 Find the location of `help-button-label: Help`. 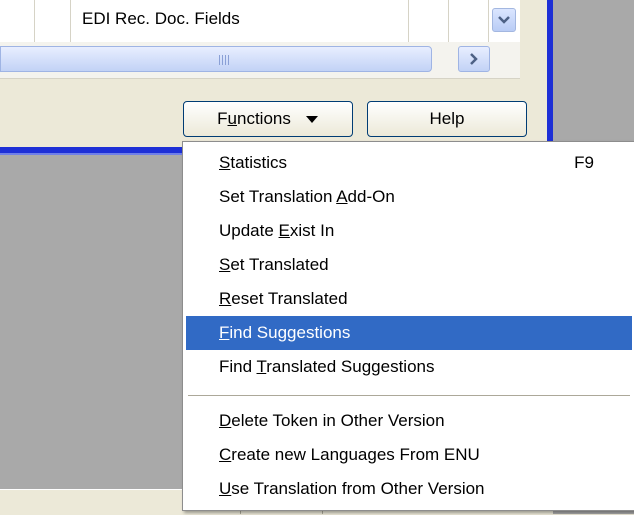

help-button-label: Help is located at coordinates (447, 118).